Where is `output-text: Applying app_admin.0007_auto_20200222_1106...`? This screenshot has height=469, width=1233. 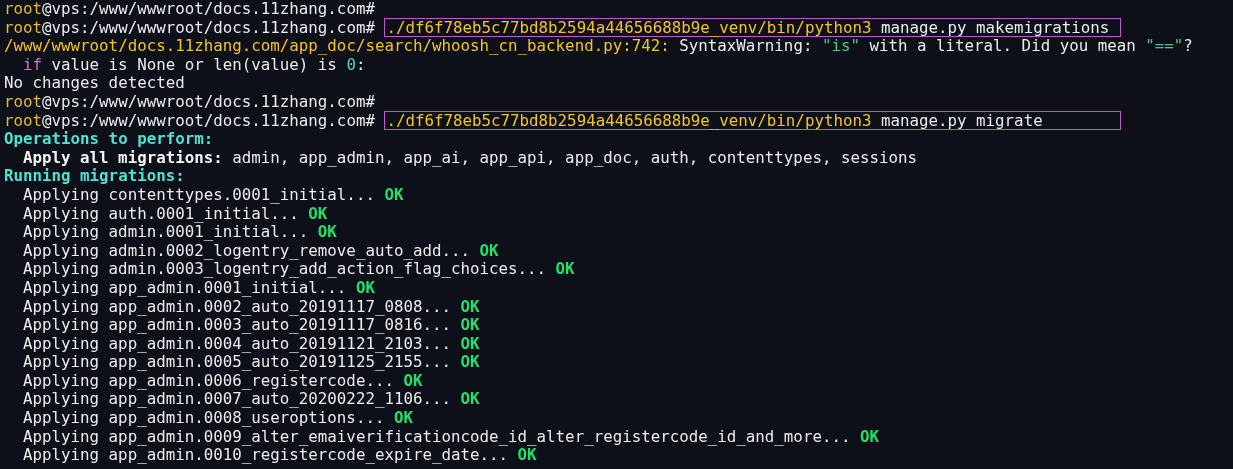 output-text: Applying app_admin.0007_auto_20200222_1106... is located at coordinates (237, 400).